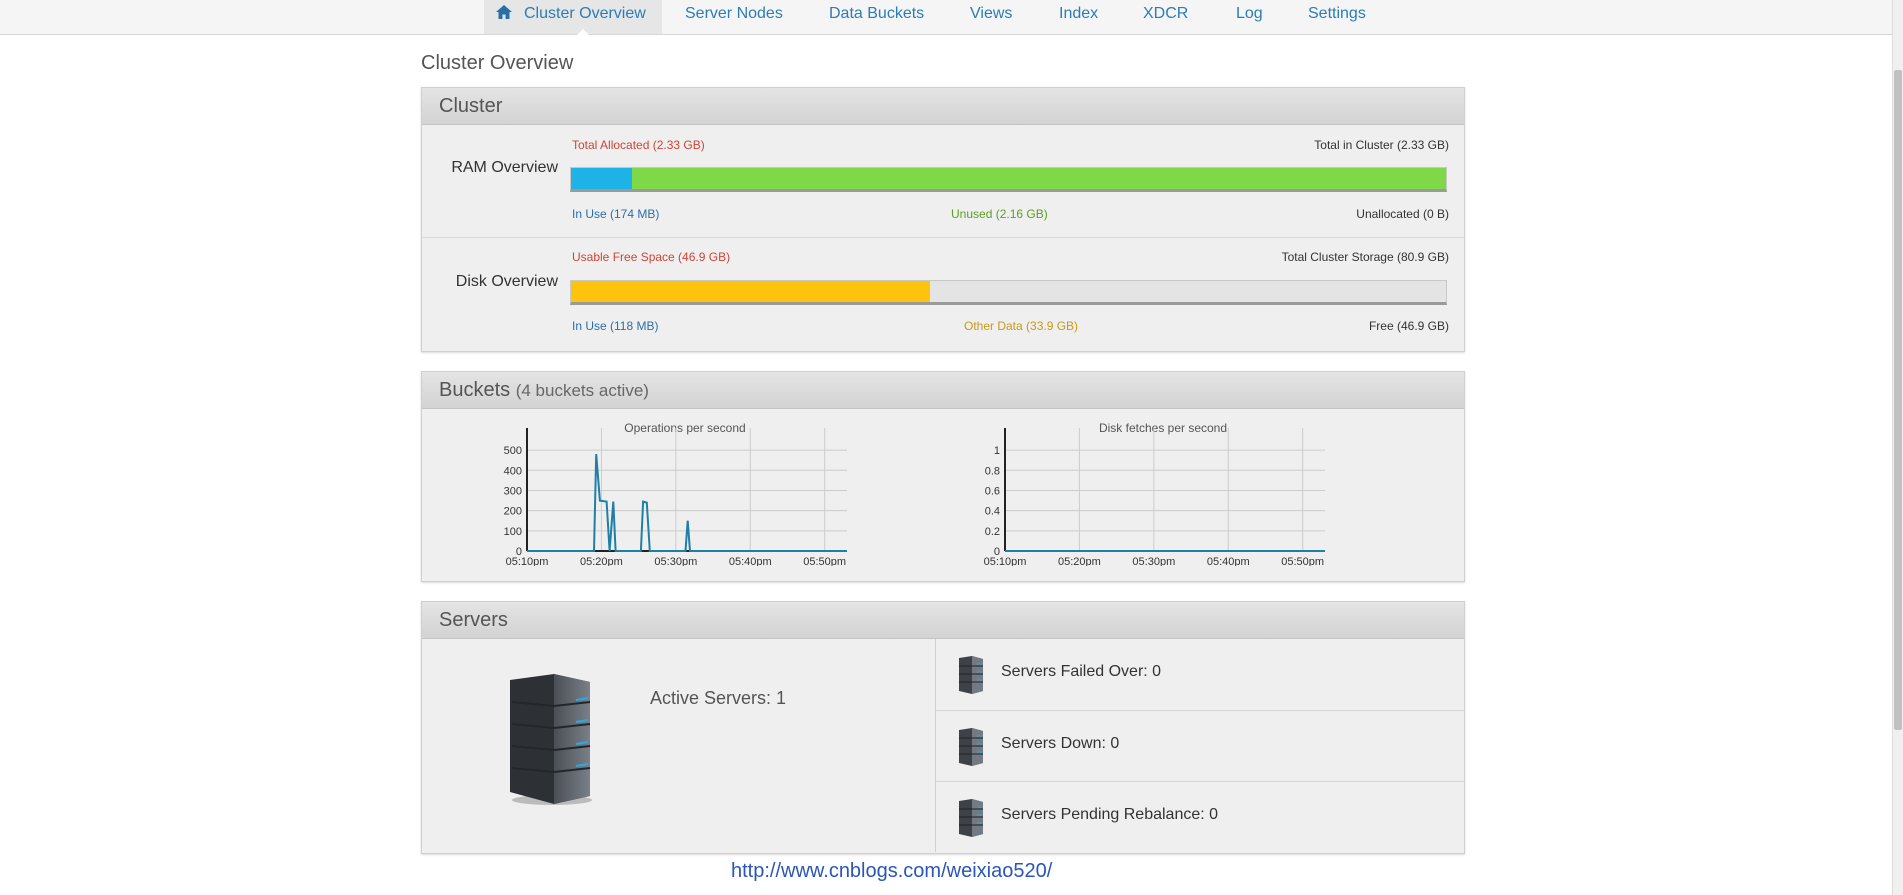 This screenshot has height=895, width=1903. Describe the element at coordinates (992, 532) in the screenshot. I see `y-tick-label: 0.2` at that location.